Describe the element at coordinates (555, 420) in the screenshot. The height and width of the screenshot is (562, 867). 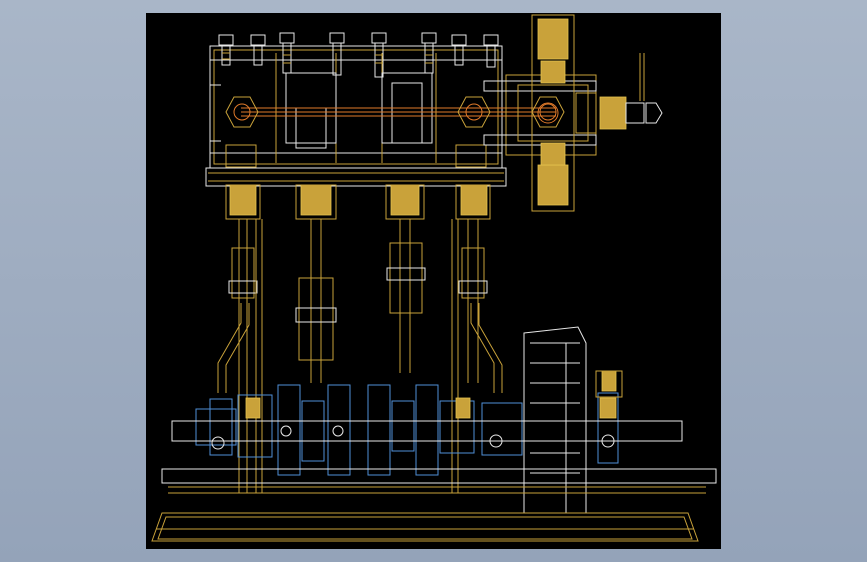
I see `flywheel` at that location.